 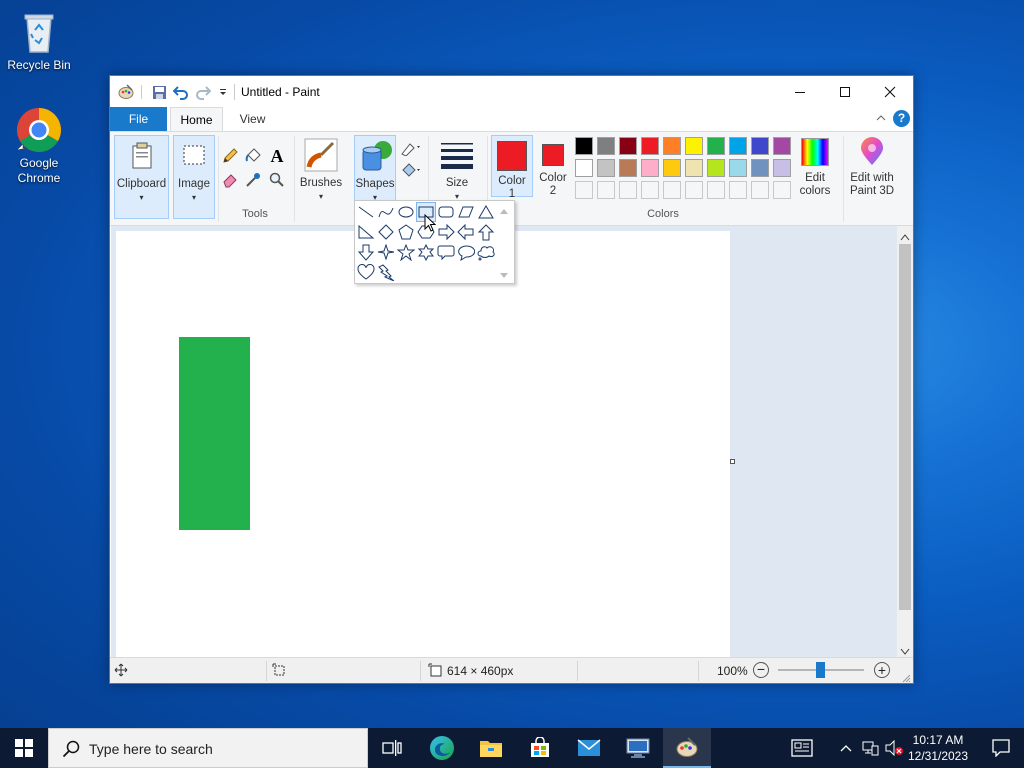 I want to click on desktop-icon-google-chrome: Google Chrome, so click(x=39, y=146).